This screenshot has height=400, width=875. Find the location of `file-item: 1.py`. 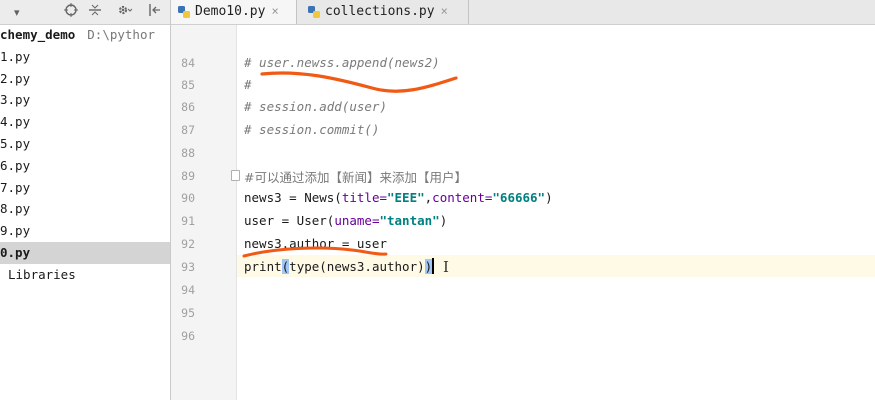

file-item: 1.py is located at coordinates (85, 57).